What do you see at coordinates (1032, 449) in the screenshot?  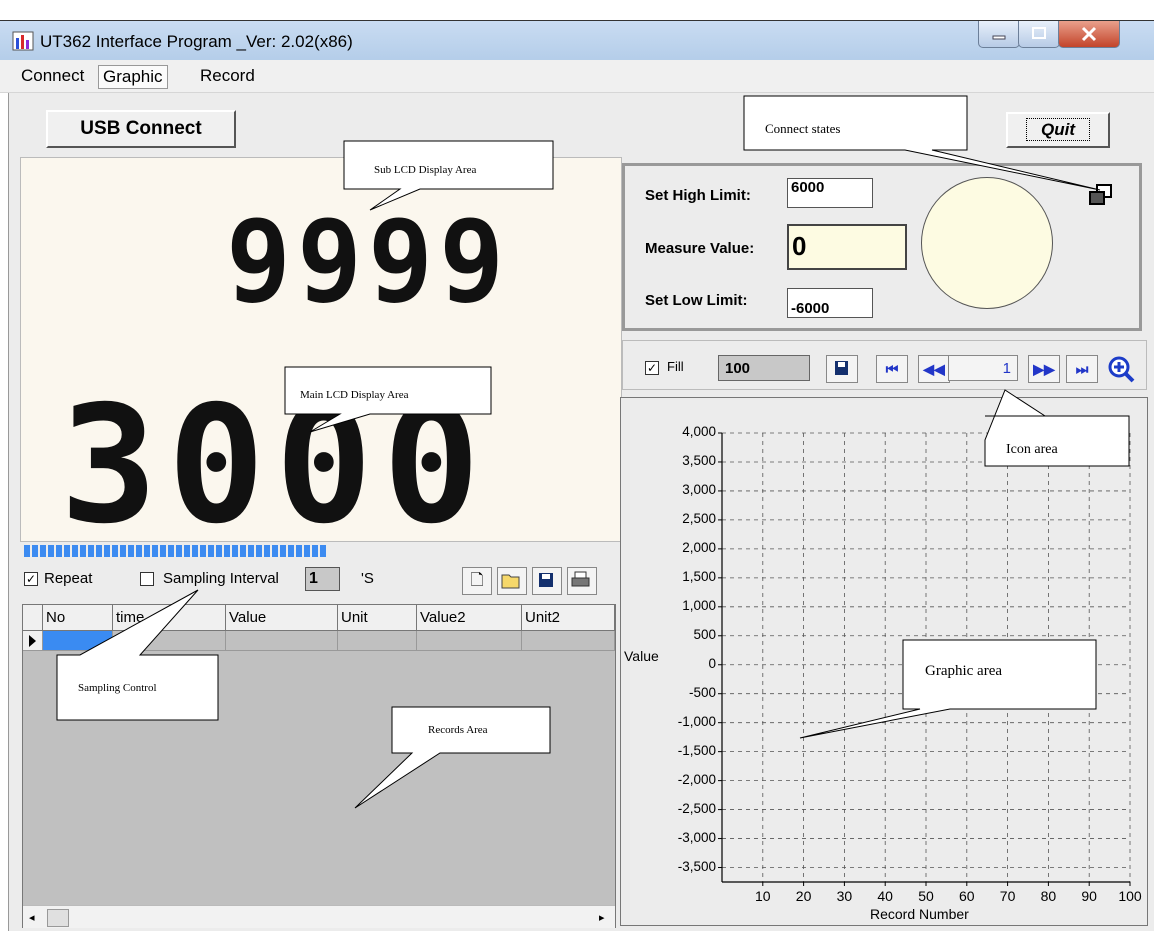 I see `icon-area-text: Icon area` at bounding box center [1032, 449].